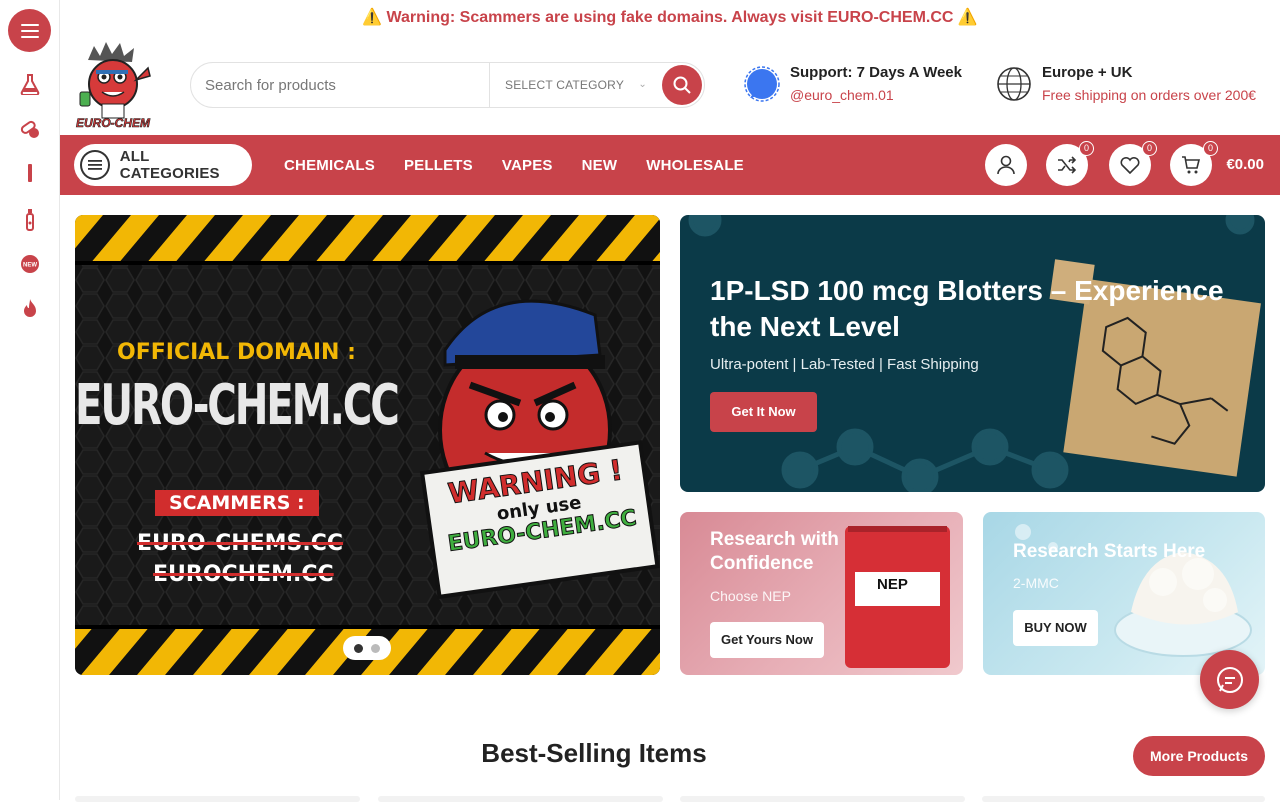 The image size is (1280, 802). Describe the element at coordinates (329, 165) in the screenshot. I see `nav-link-chemicals: CHEMICALS` at that location.